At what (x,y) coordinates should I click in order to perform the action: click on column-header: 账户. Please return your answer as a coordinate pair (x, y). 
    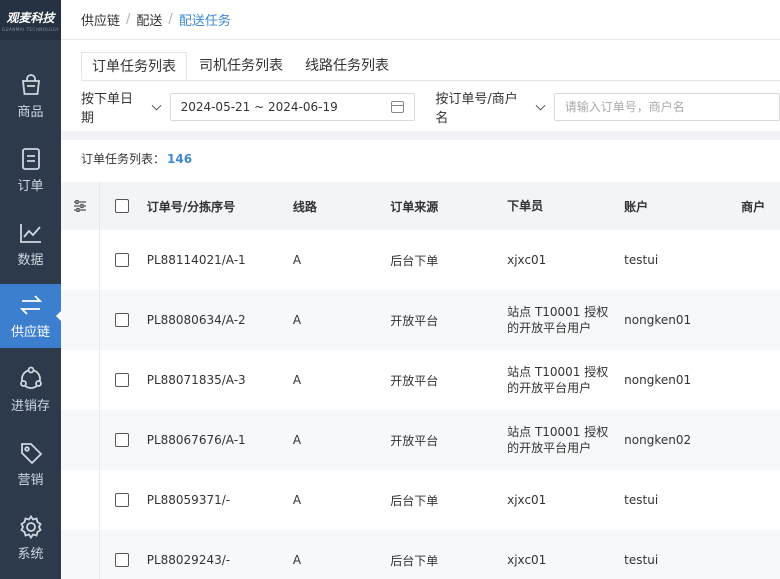
    Looking at the image, I should click on (636, 206).